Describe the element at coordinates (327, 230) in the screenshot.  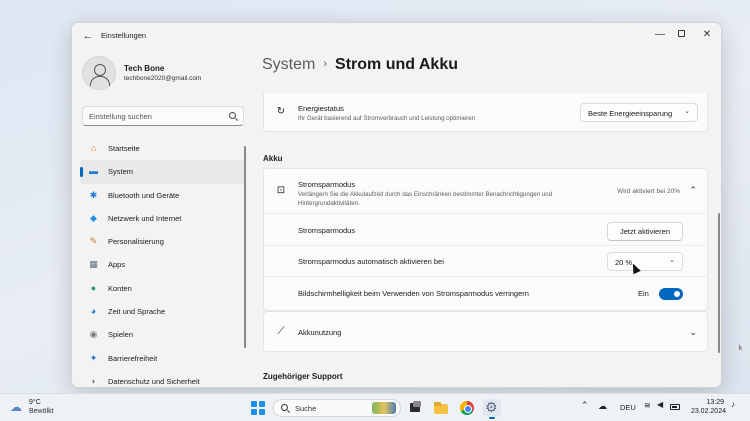
I see `battery-saver-activate-label: Stromsparmodus` at that location.